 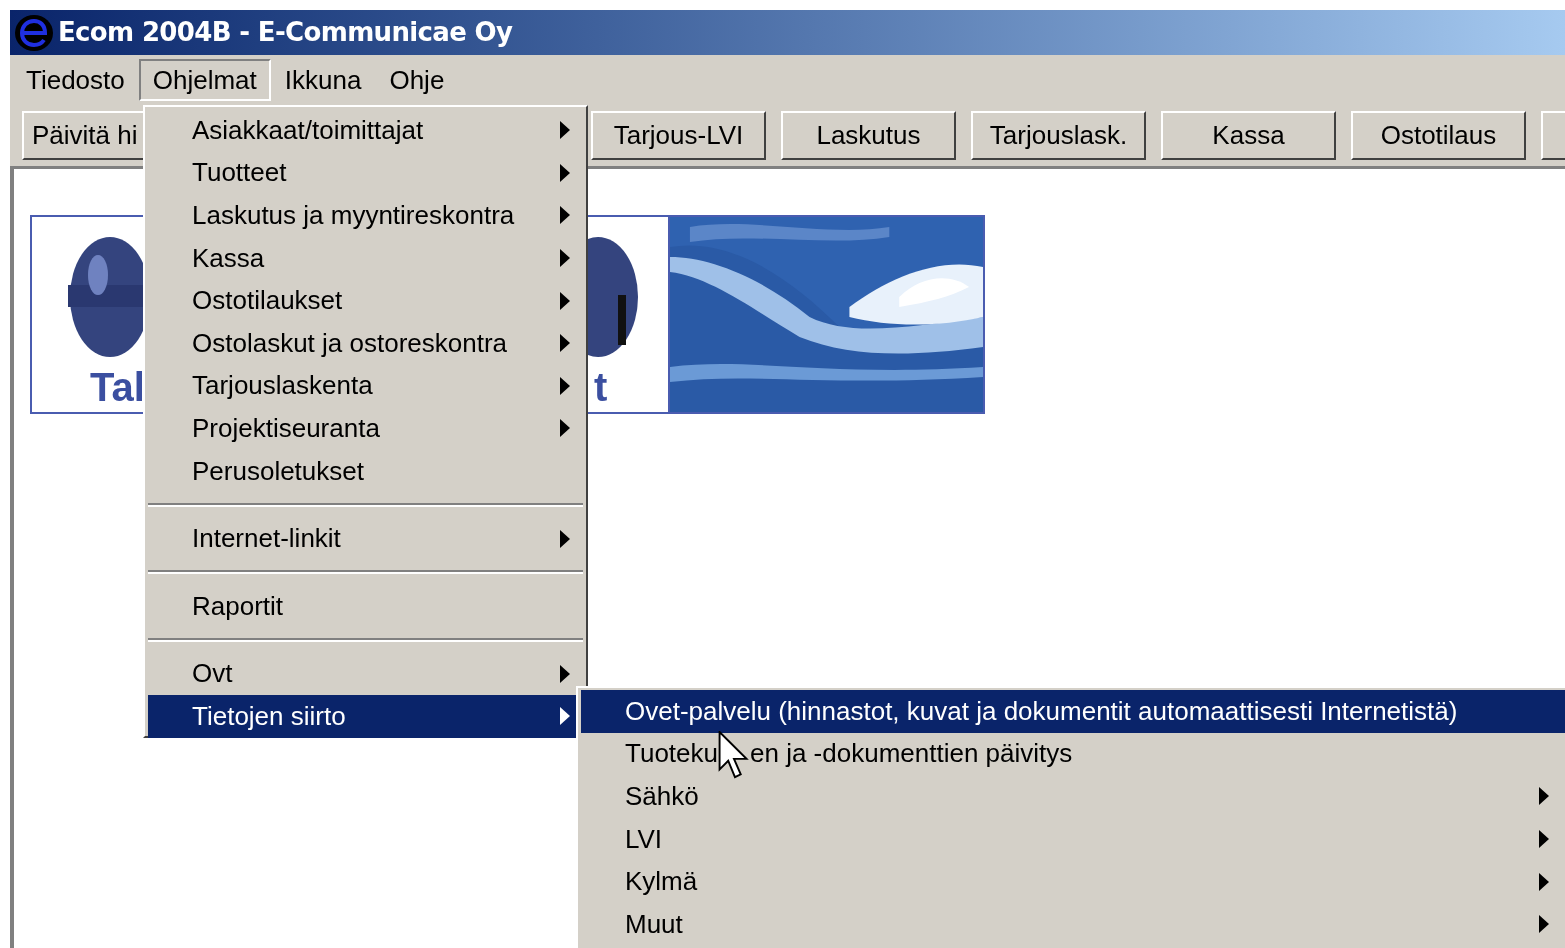 What do you see at coordinates (285, 32) in the screenshot?
I see `window-title: Ecom 2004B - E-Communicae Oy` at bounding box center [285, 32].